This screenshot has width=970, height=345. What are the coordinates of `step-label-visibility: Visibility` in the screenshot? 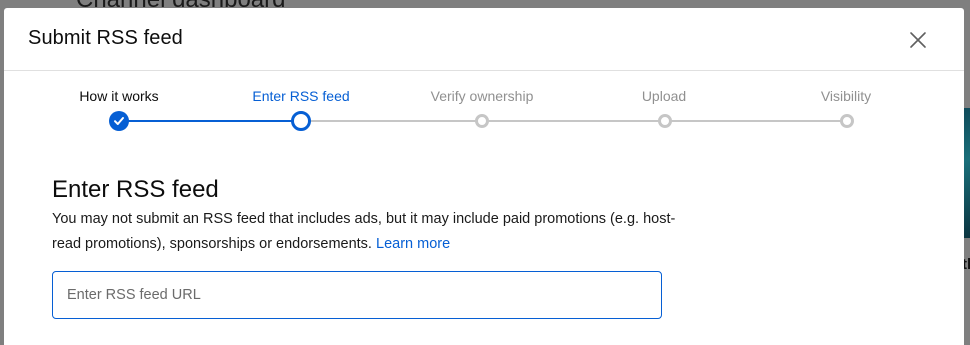 It's located at (846, 96).